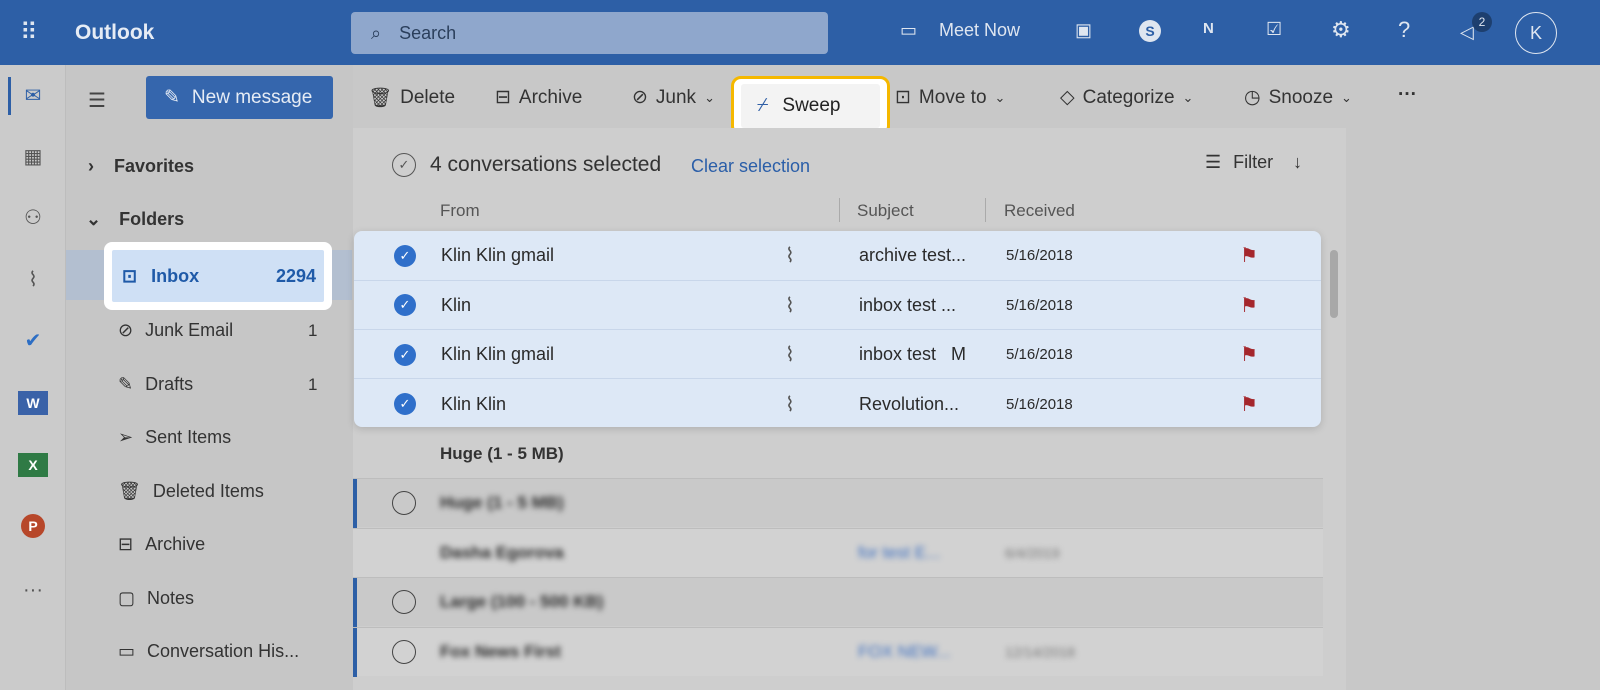 The height and width of the screenshot is (690, 1600). Describe the element at coordinates (33, 341) in the screenshot. I see `todo-icon: ✔` at that location.